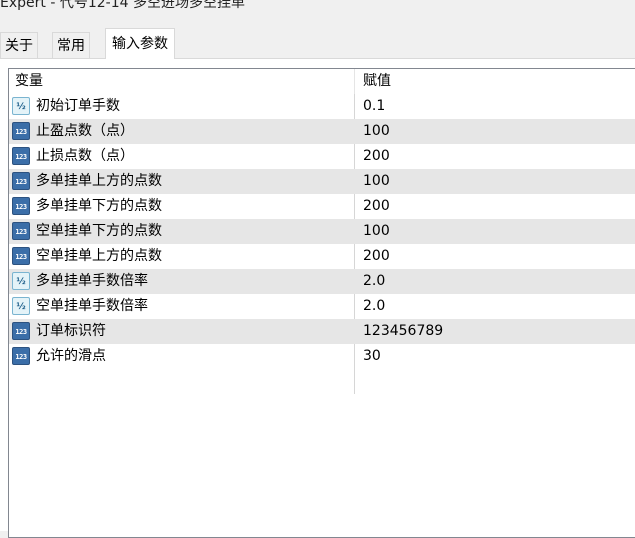  I want to click on table-row: 123 允许的滑点 30, so click(322, 356).